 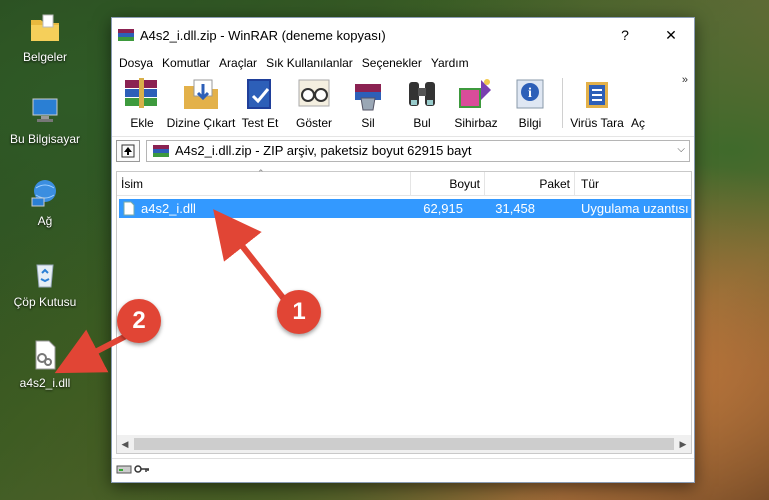 What do you see at coordinates (685, 80) in the screenshot?
I see `toolbar-overflow-chevron: »` at bounding box center [685, 80].